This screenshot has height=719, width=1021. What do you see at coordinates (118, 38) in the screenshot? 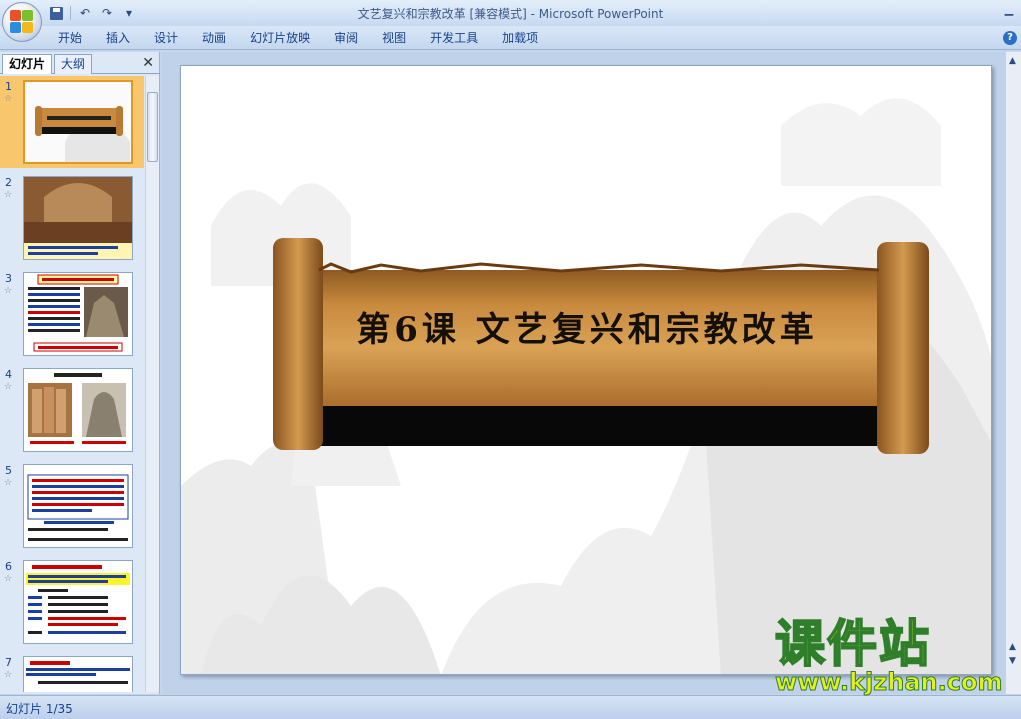
I see `tab-insert: 插入` at bounding box center [118, 38].